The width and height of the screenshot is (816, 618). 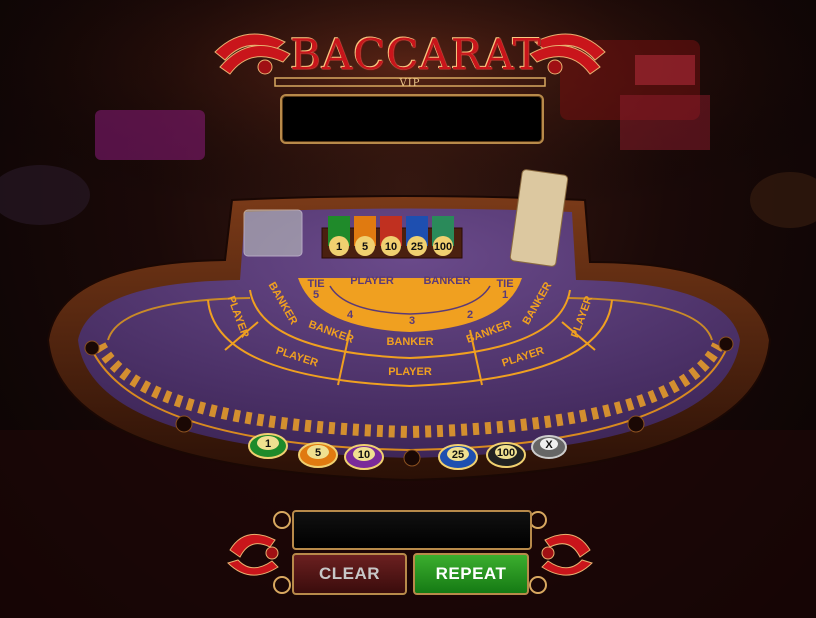 I want to click on svg-text: 5, so click(x=318, y=453).